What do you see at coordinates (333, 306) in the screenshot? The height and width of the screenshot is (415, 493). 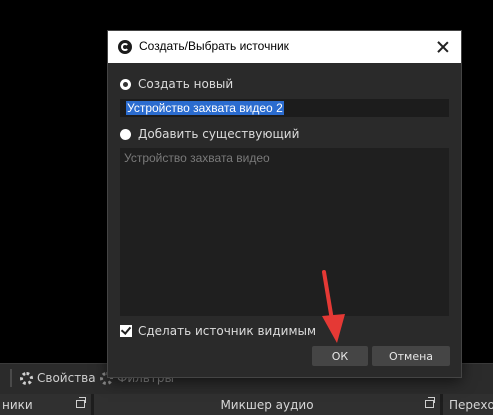 I see `annotation-arrow` at bounding box center [333, 306].